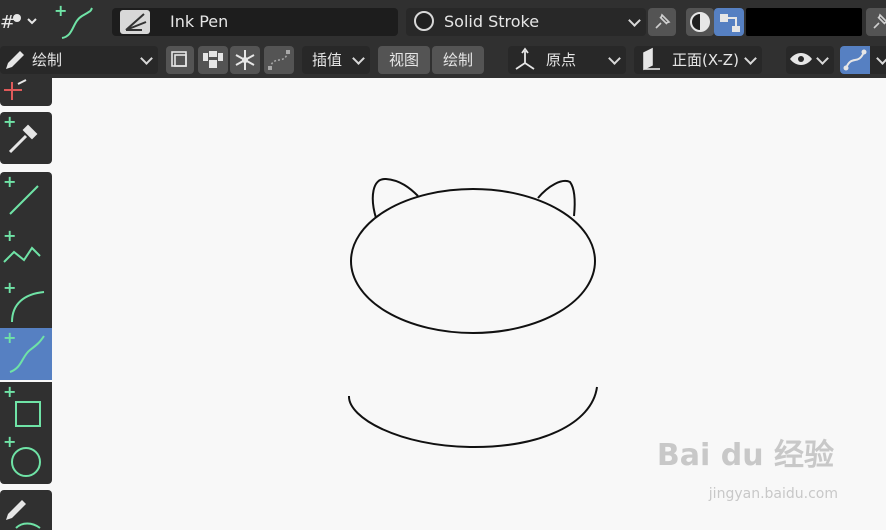  What do you see at coordinates (472, 417) in the screenshot?
I see `body-stroke` at bounding box center [472, 417].